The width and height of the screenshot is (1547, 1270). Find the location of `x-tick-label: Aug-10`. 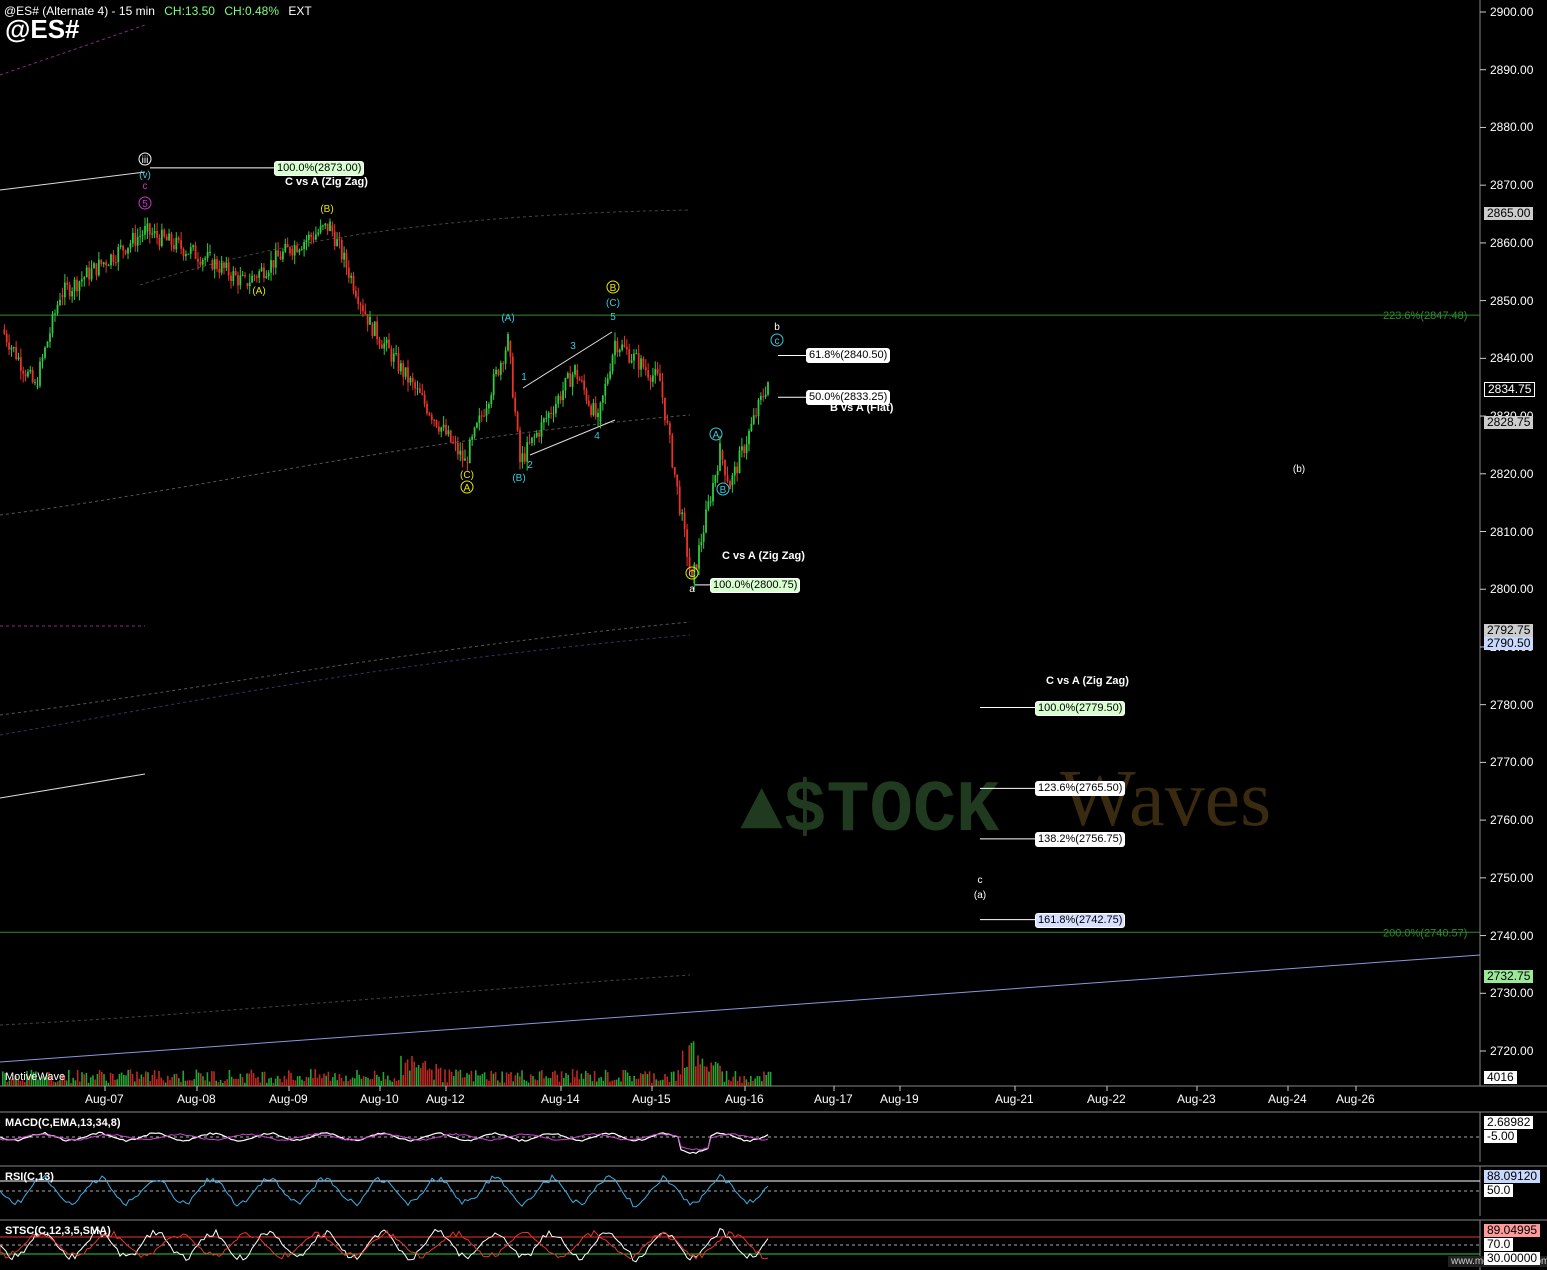

x-tick-label: Aug-10 is located at coordinates (379, 1099).